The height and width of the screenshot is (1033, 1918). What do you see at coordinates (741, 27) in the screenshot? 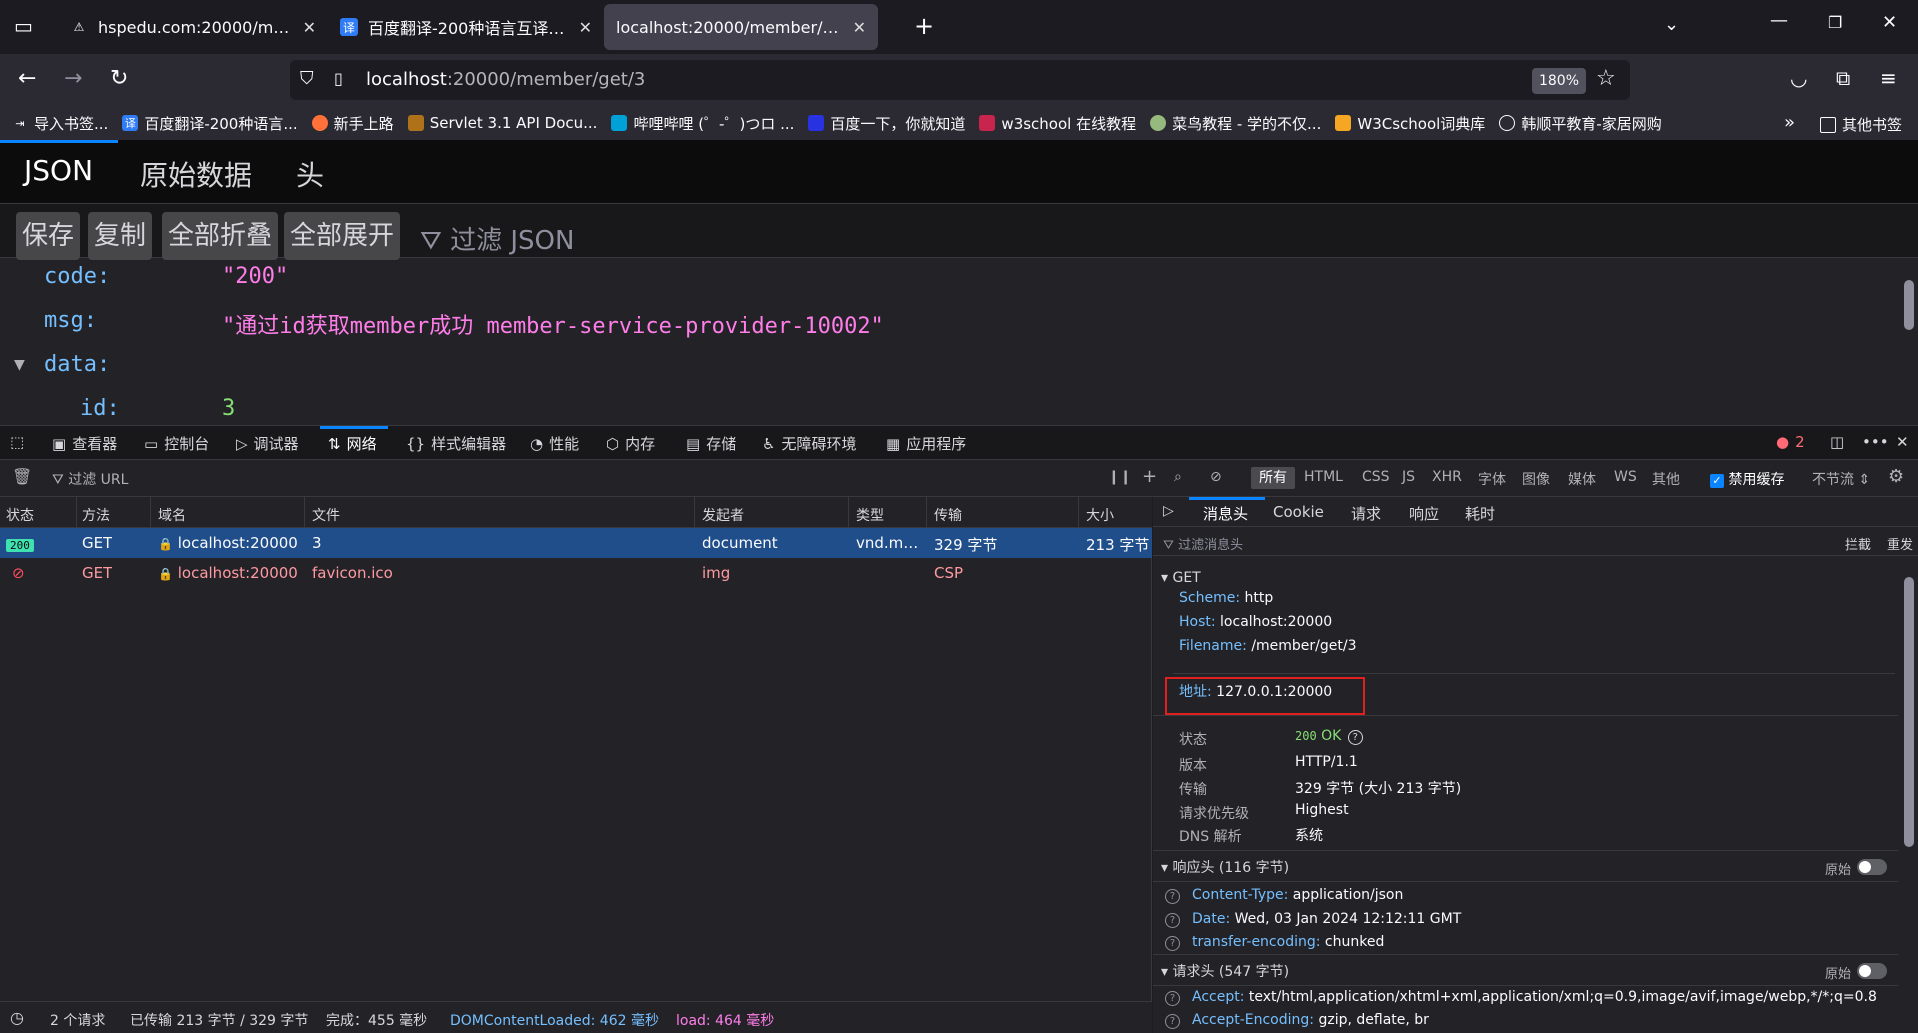
I see `browser-tab-localhost: localhost:20000/member/get/3 ✕` at bounding box center [741, 27].